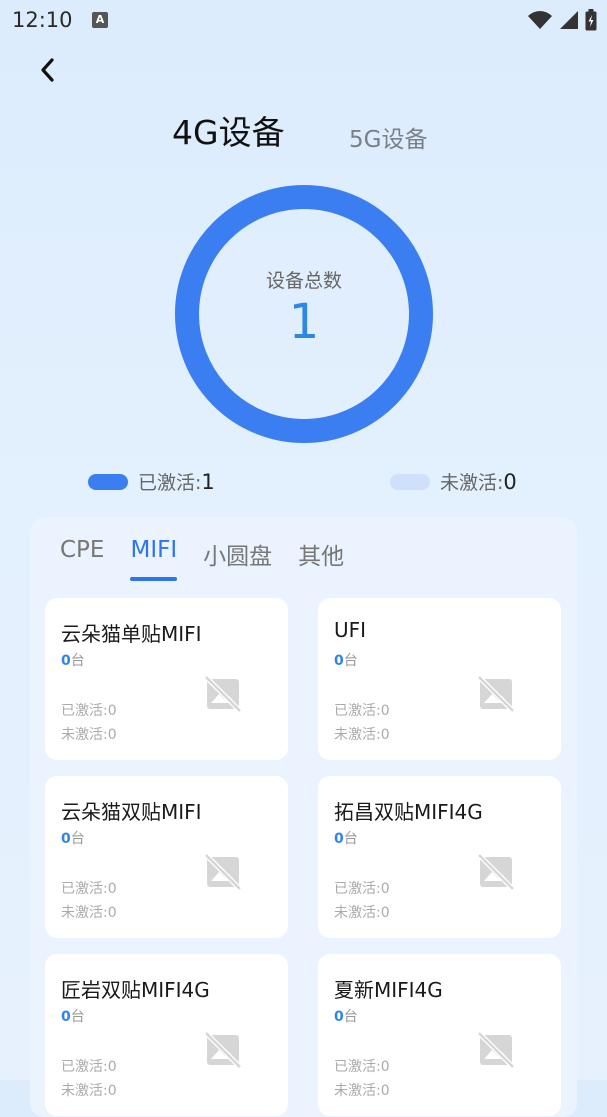 The image size is (607, 1117). What do you see at coordinates (303, 281) in the screenshot?
I see `ring-label: 设备总数` at bounding box center [303, 281].